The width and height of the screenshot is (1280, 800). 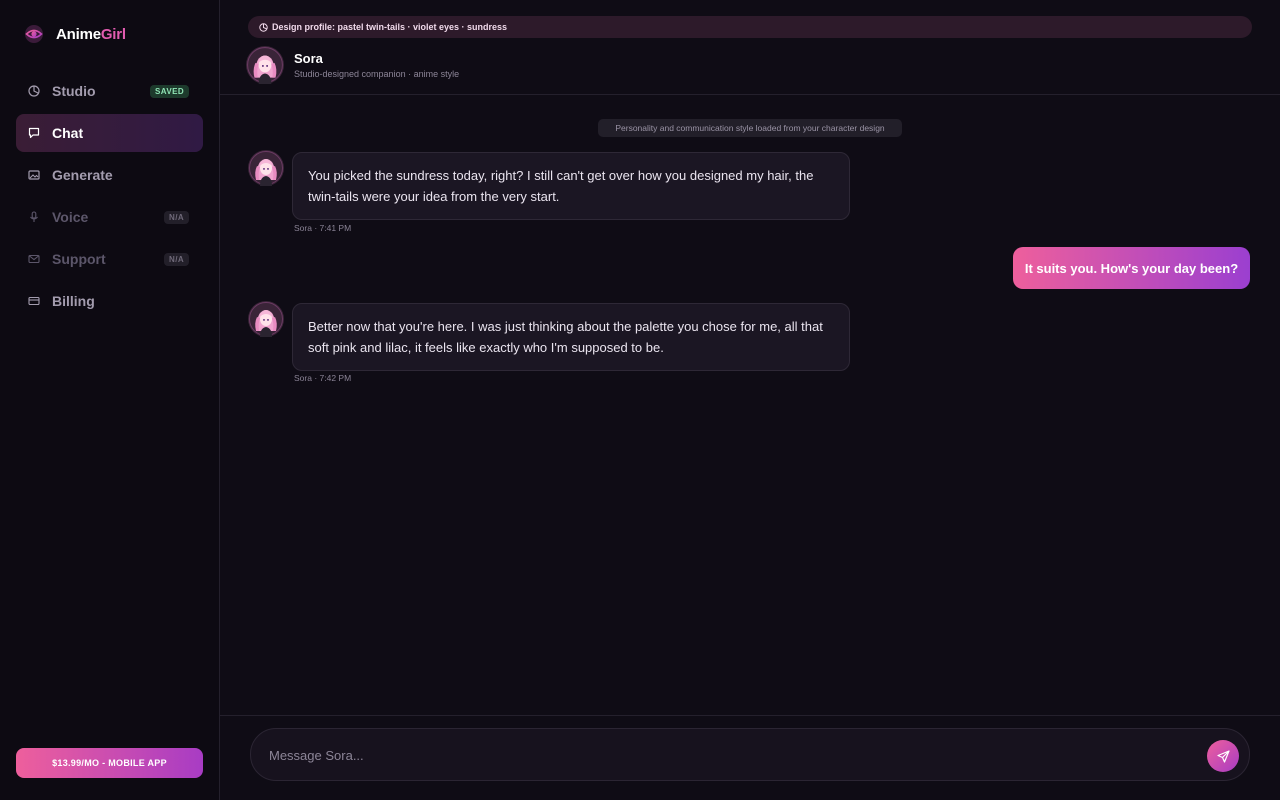 I want to click on chat-bubble-icon, so click(x=34, y=133).